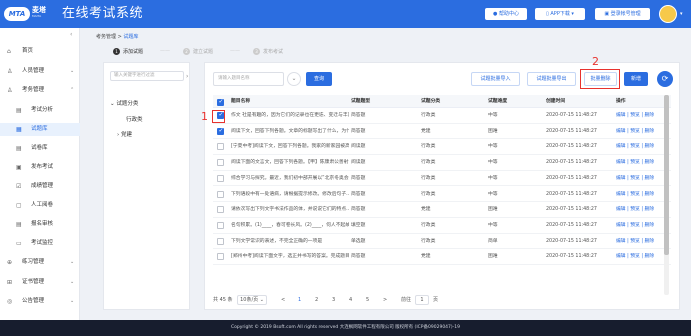 The height and width of the screenshot is (336, 691). I want to click on scroll-thumb, so click(666, 175).